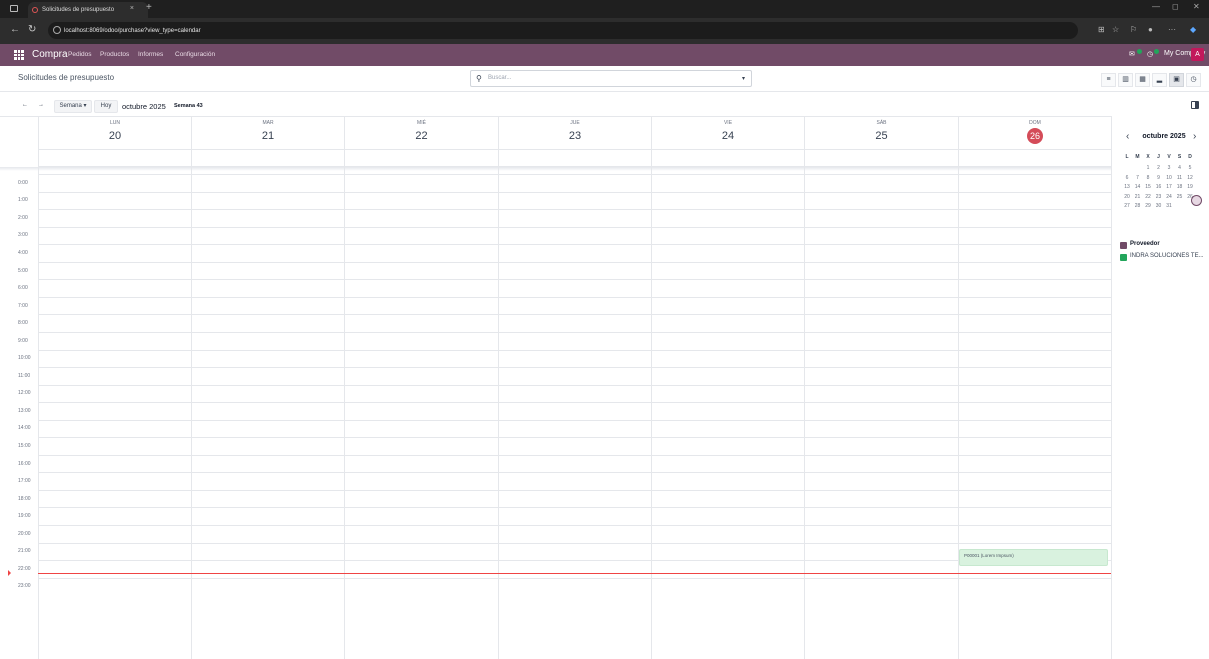 The height and width of the screenshot is (659, 1209). What do you see at coordinates (41, 106) in the screenshot?
I see `next-period-icon: →` at bounding box center [41, 106].